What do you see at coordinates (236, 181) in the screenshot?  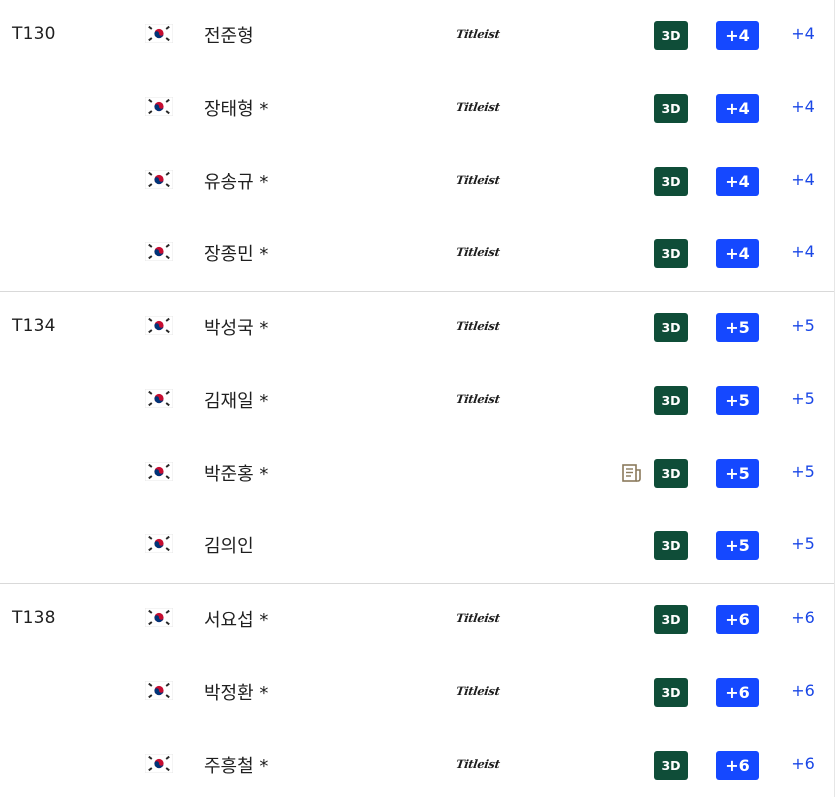 I see `player-name: 유송규 *` at bounding box center [236, 181].